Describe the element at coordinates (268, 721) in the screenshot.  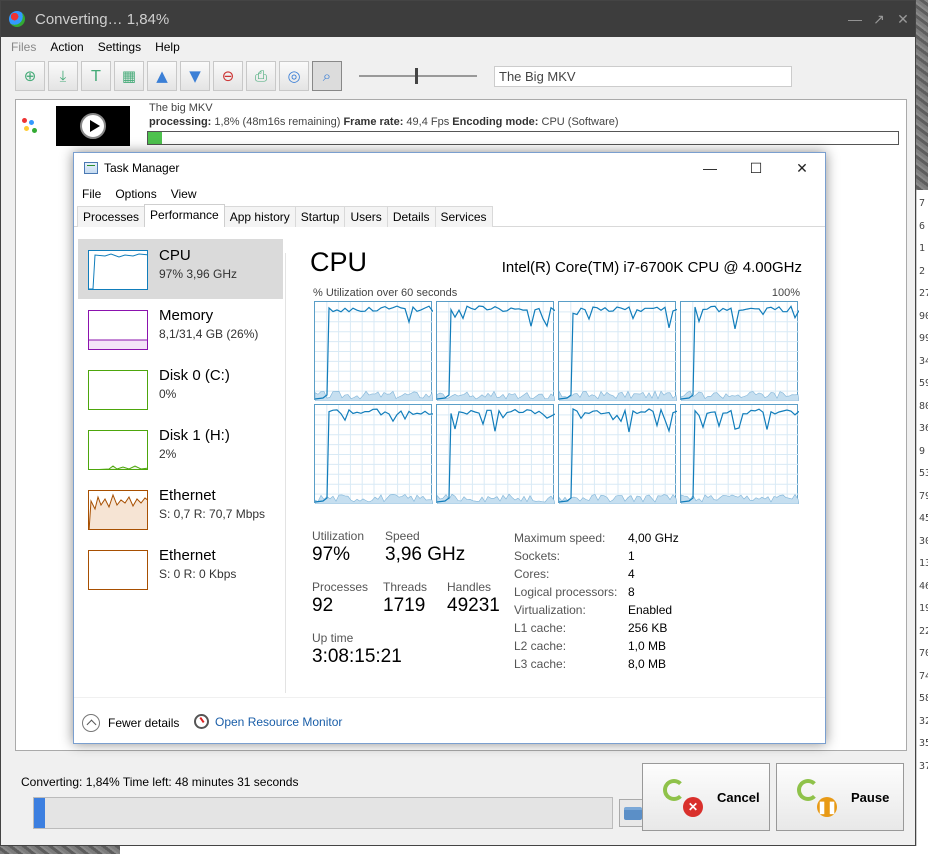
I see `open-resource-monitor-link: Open Resource Monitor` at that location.